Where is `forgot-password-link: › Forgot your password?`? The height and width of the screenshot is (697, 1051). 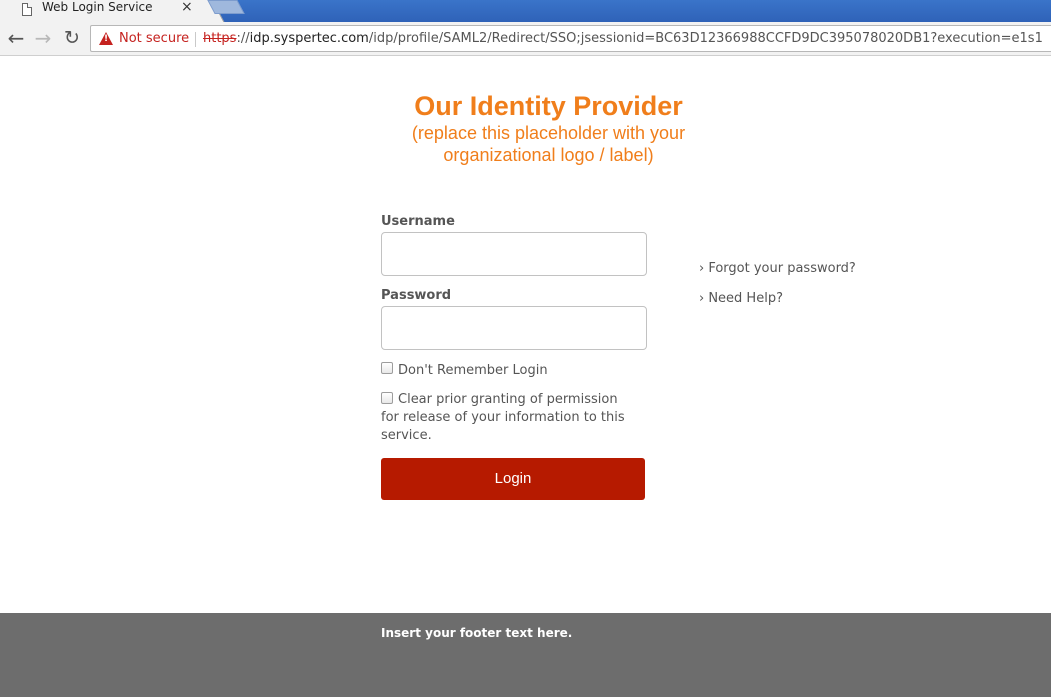
forgot-password-link: › Forgot your password? is located at coordinates (777, 269).